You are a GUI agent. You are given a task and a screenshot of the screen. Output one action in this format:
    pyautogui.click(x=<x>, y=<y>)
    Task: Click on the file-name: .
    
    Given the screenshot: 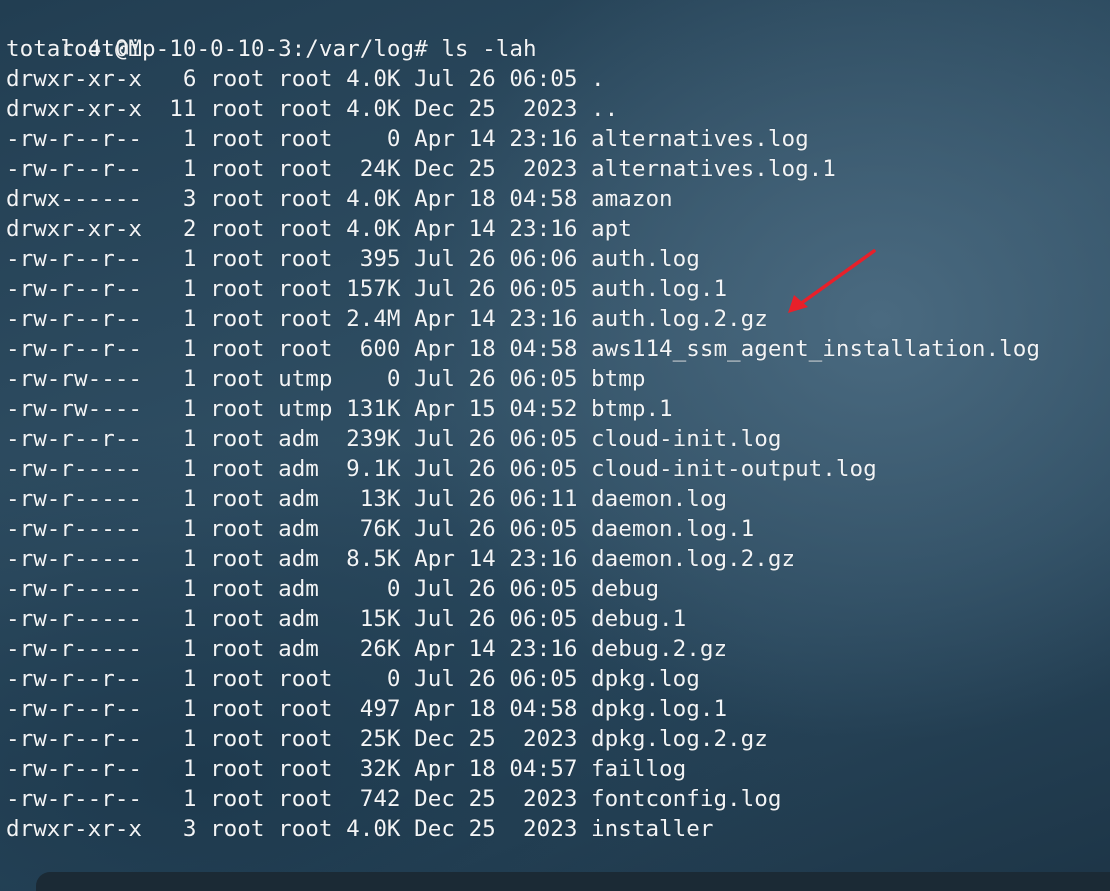 What is the action you would take?
    pyautogui.click(x=598, y=79)
    